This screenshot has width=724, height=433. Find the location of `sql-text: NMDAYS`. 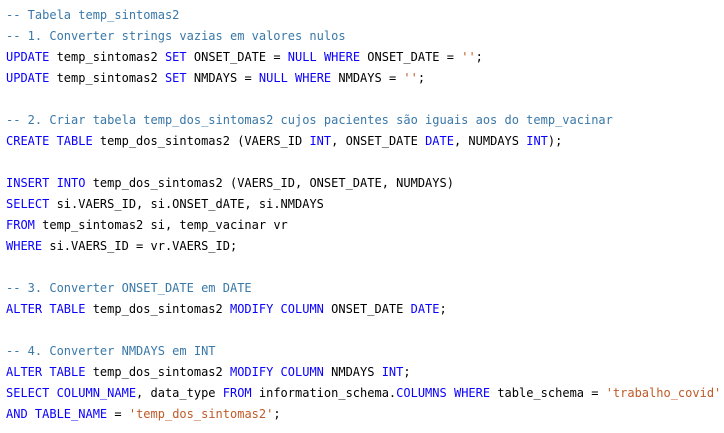

sql-text: NMDAYS is located at coordinates (352, 372).